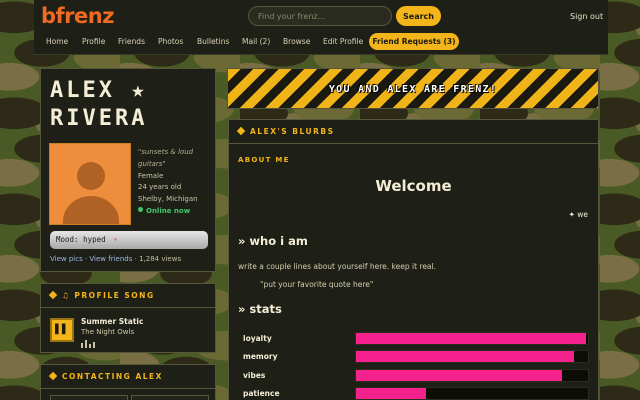 This screenshot has width=640, height=400. Describe the element at coordinates (170, 41) in the screenshot. I see `nav-photos: Photos` at that location.